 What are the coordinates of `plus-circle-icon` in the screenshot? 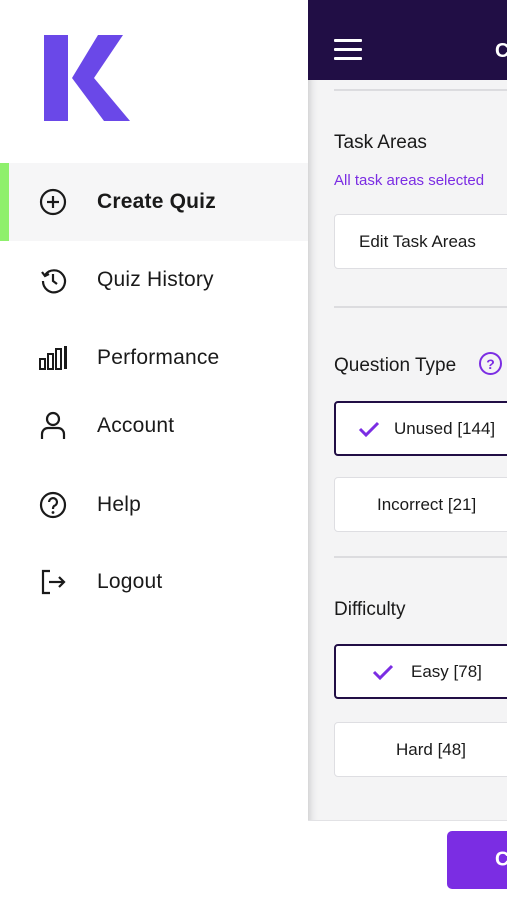 It's located at (53, 202).